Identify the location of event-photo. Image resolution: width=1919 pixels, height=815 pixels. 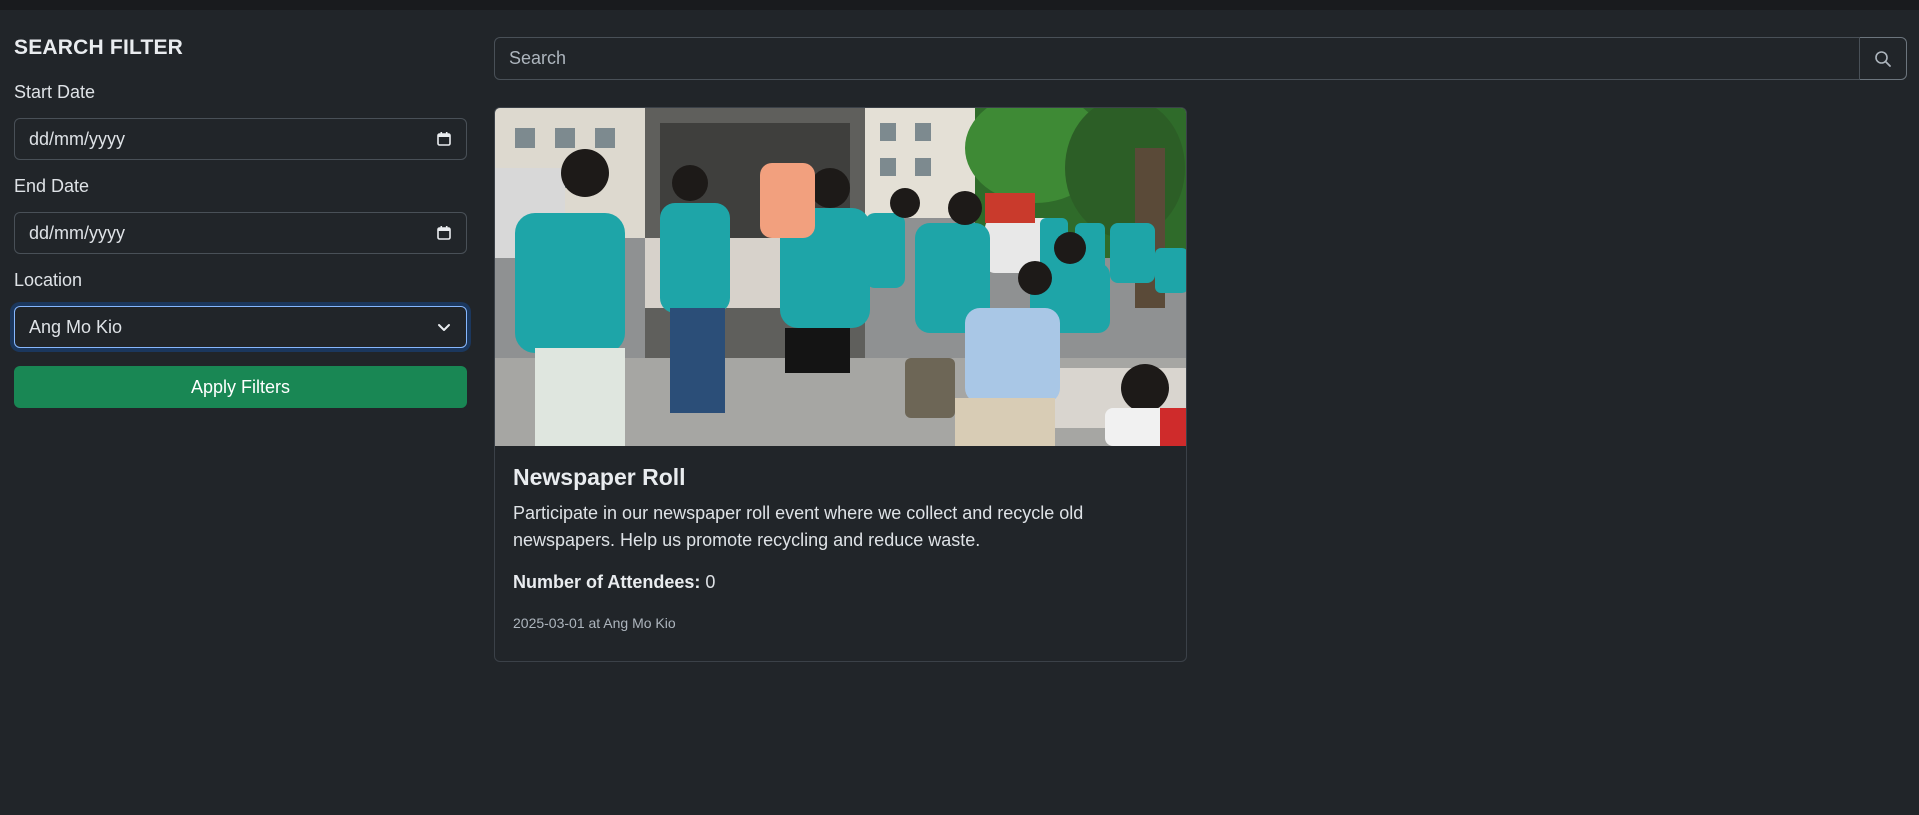
(840, 277).